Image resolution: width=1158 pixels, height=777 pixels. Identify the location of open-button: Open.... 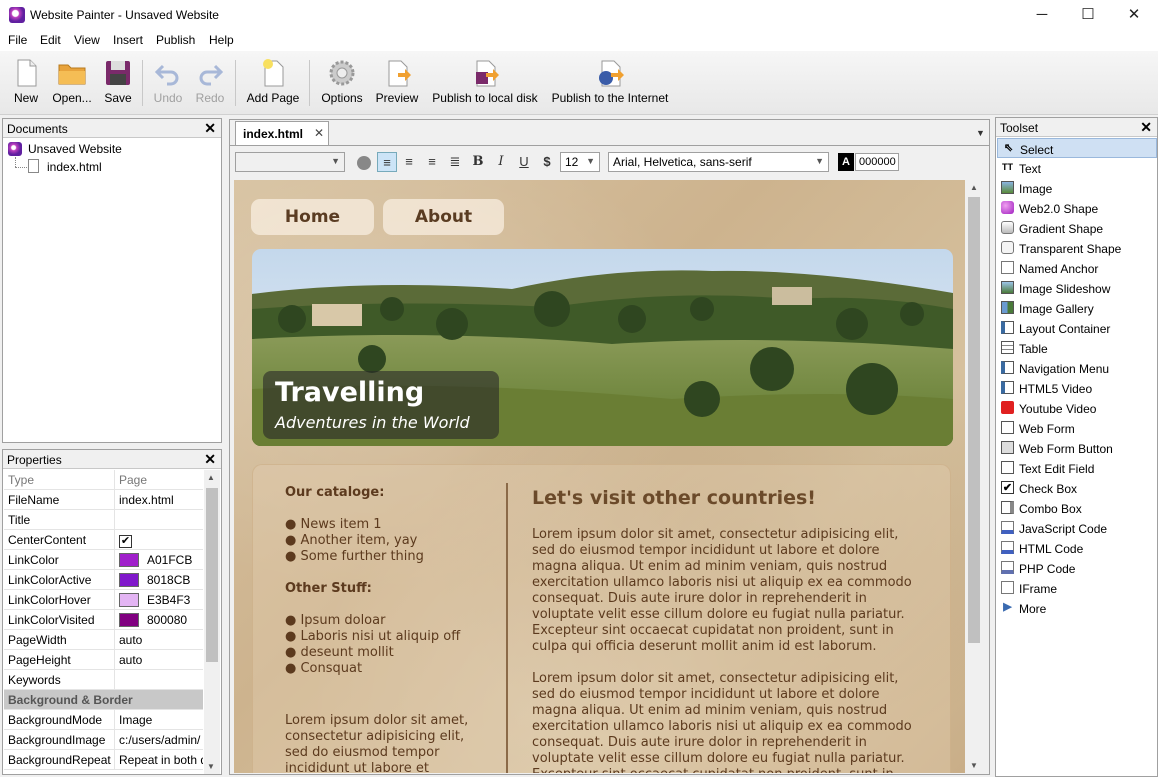
(72, 83).